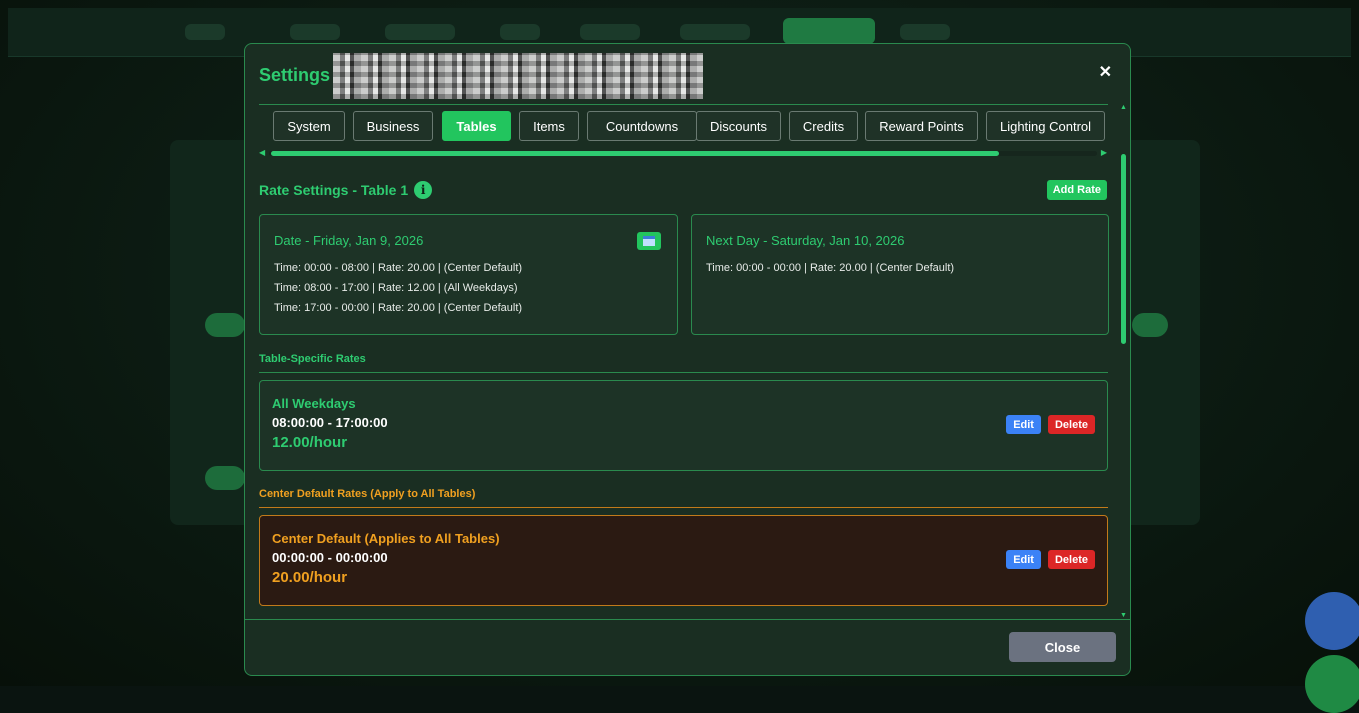 The width and height of the screenshot is (1359, 713). I want to click on header-divider, so click(683, 104).